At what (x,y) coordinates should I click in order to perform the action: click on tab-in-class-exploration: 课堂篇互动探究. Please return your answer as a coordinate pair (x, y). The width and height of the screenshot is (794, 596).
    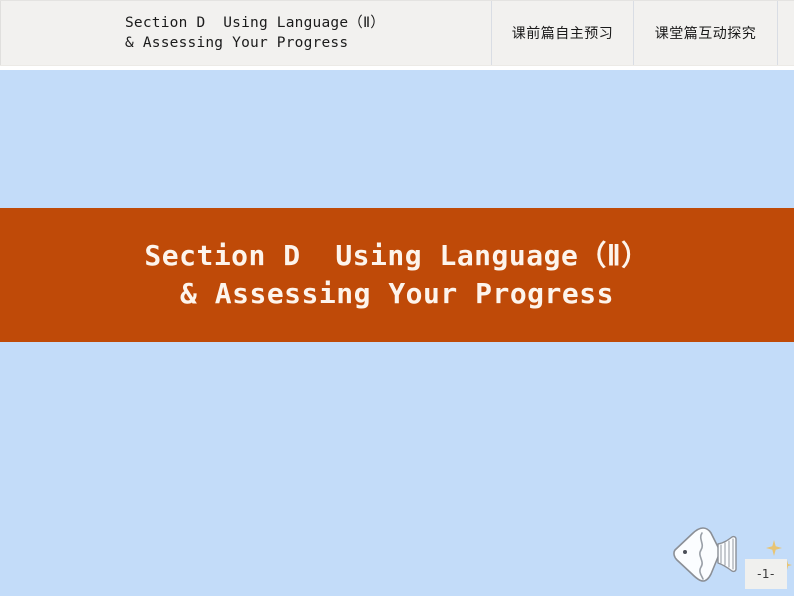
    Looking at the image, I should click on (706, 33).